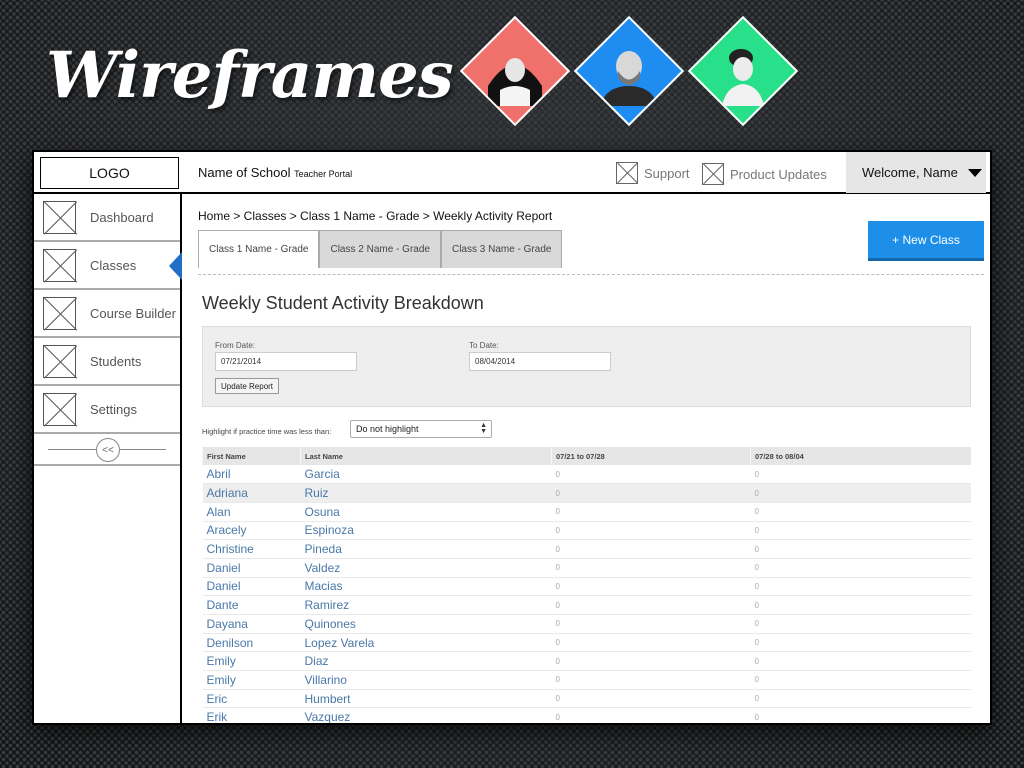 This screenshot has width=1024, height=768. Describe the element at coordinates (251, 643) in the screenshot. I see `first-name-cell: Denilson` at that location.